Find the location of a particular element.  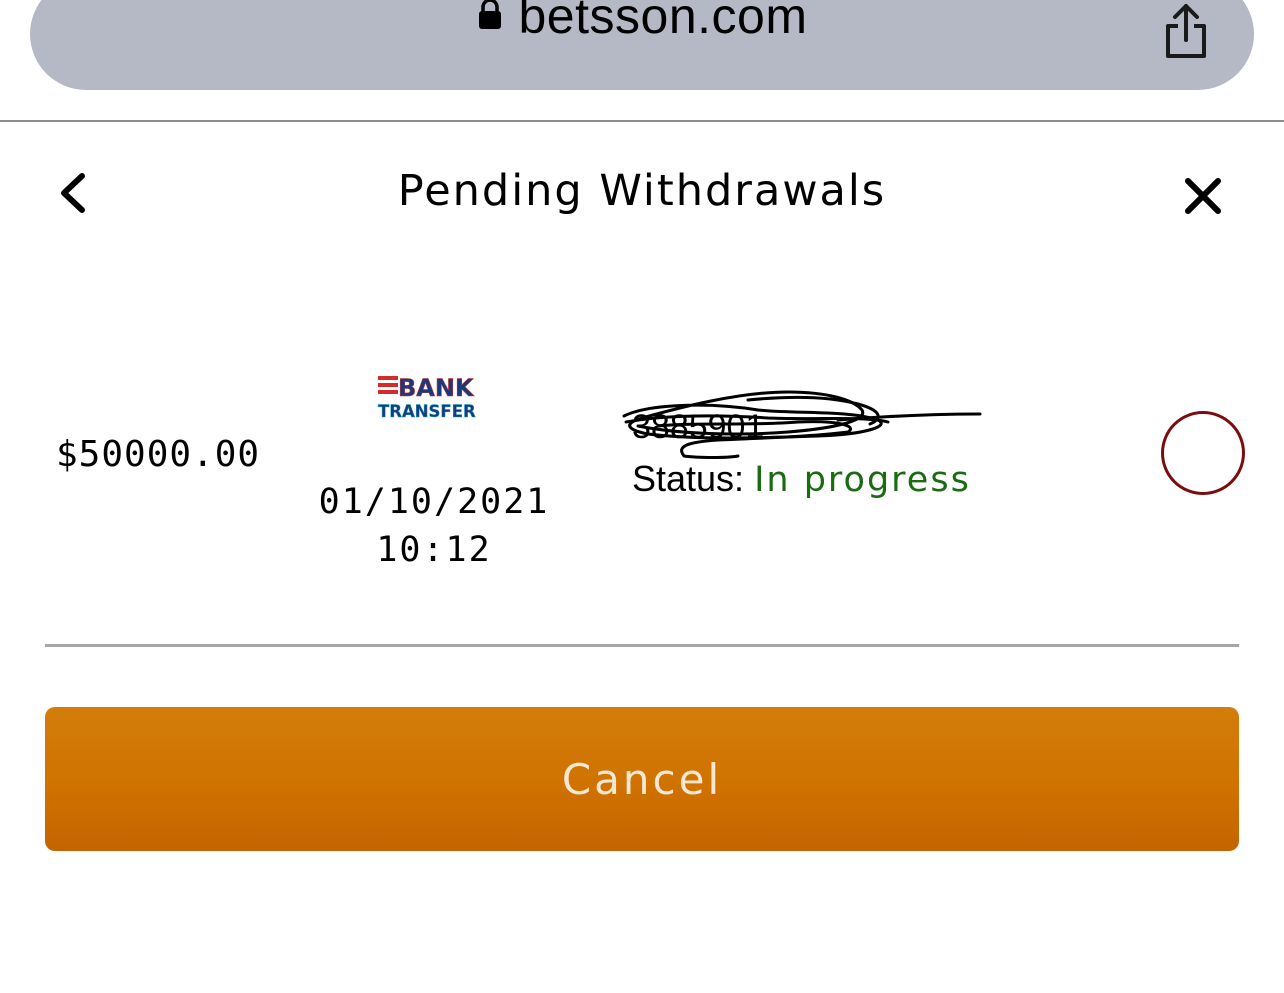

withdrawal-date: 01/10/2021 is located at coordinates (434, 502).